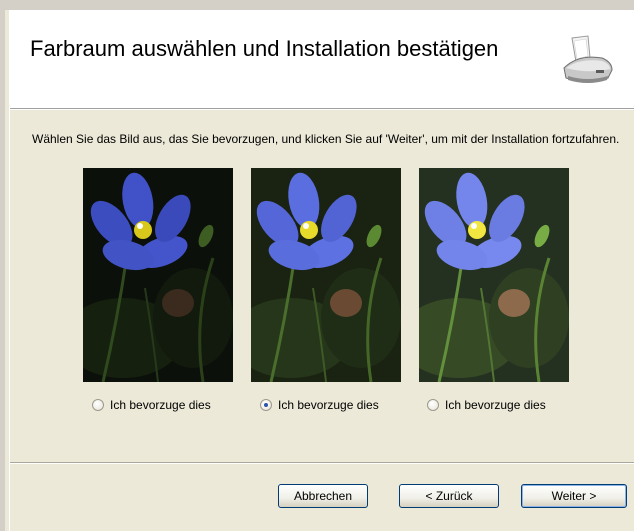  Describe the element at coordinates (433, 405) in the screenshot. I see `option-3-radio` at that location.